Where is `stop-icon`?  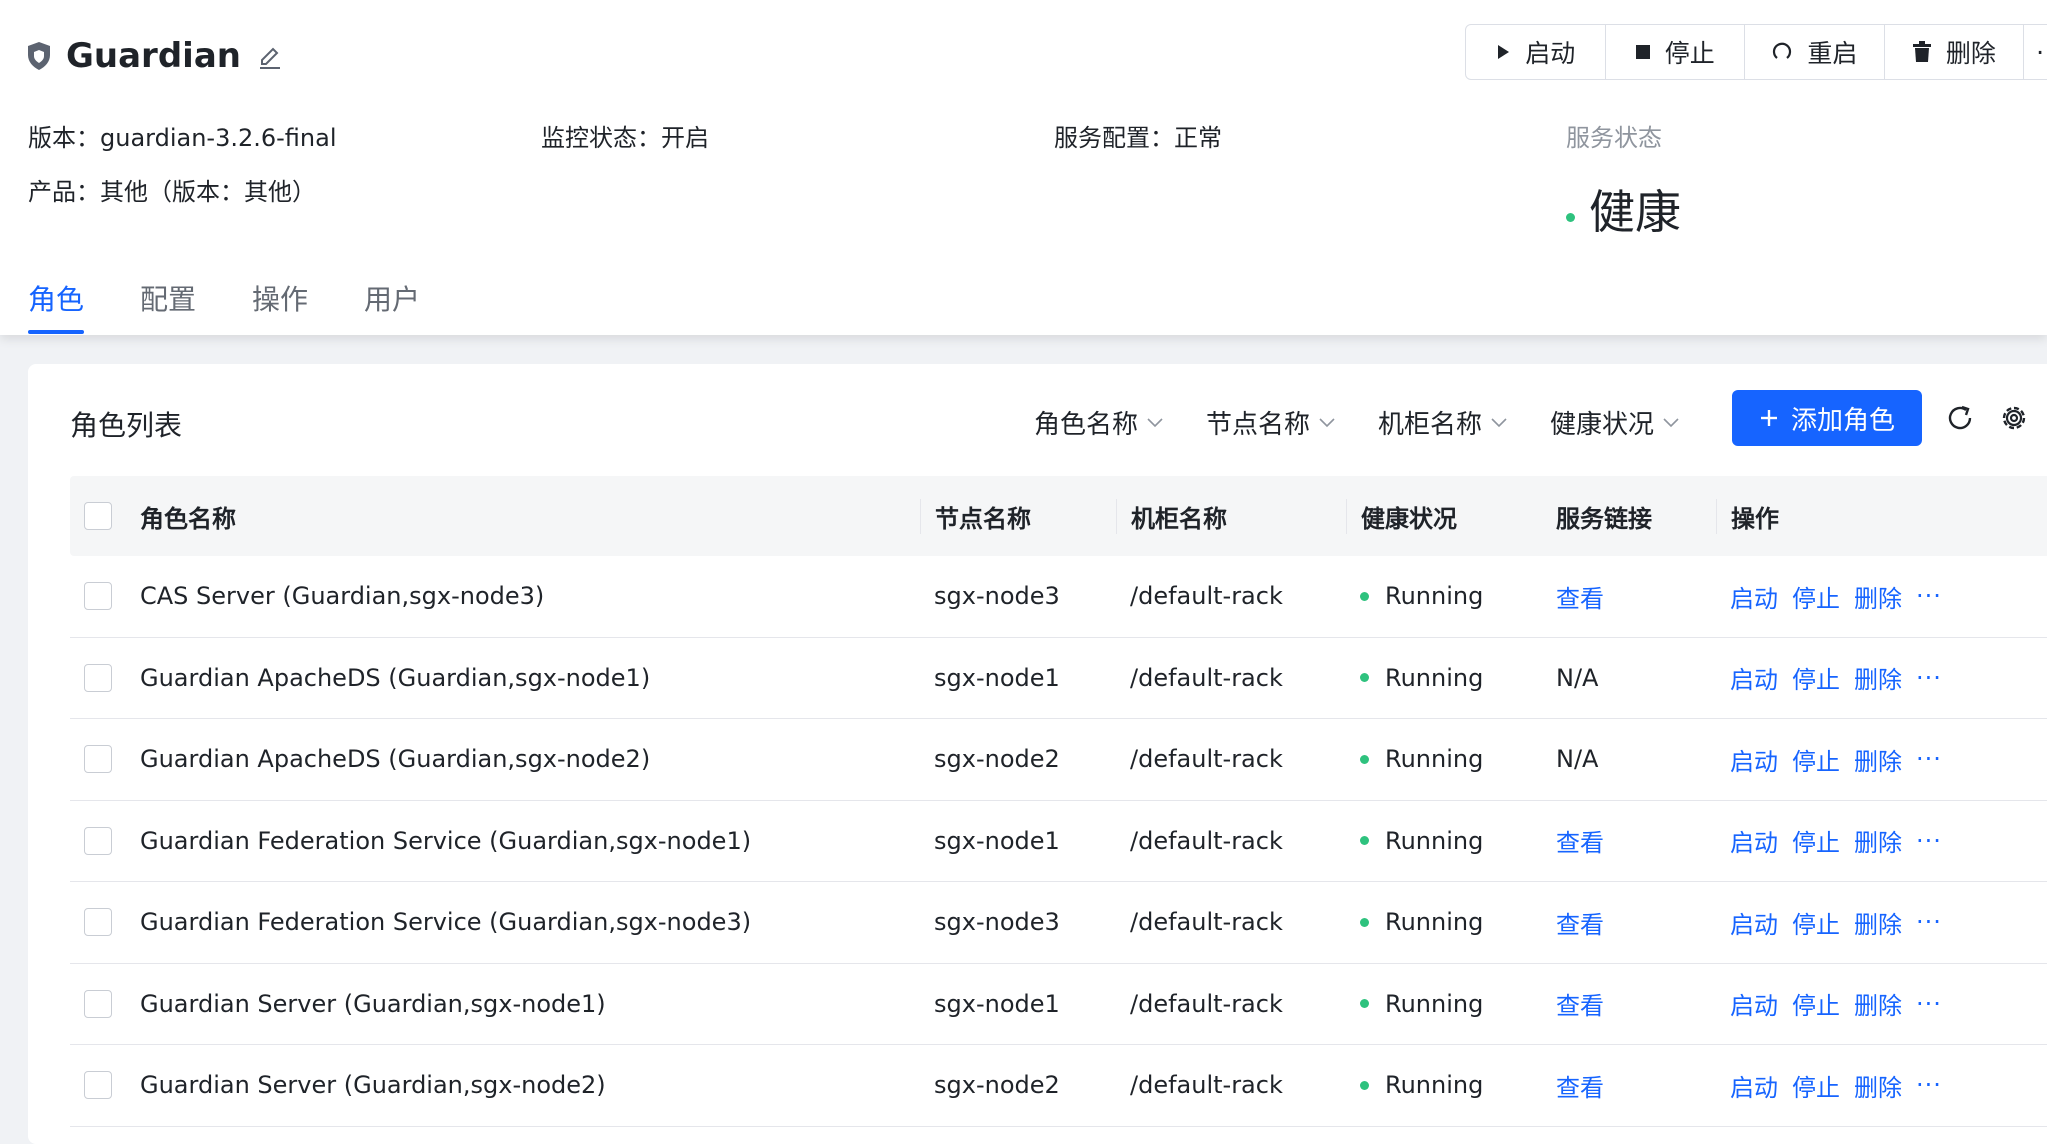 stop-icon is located at coordinates (1642, 52).